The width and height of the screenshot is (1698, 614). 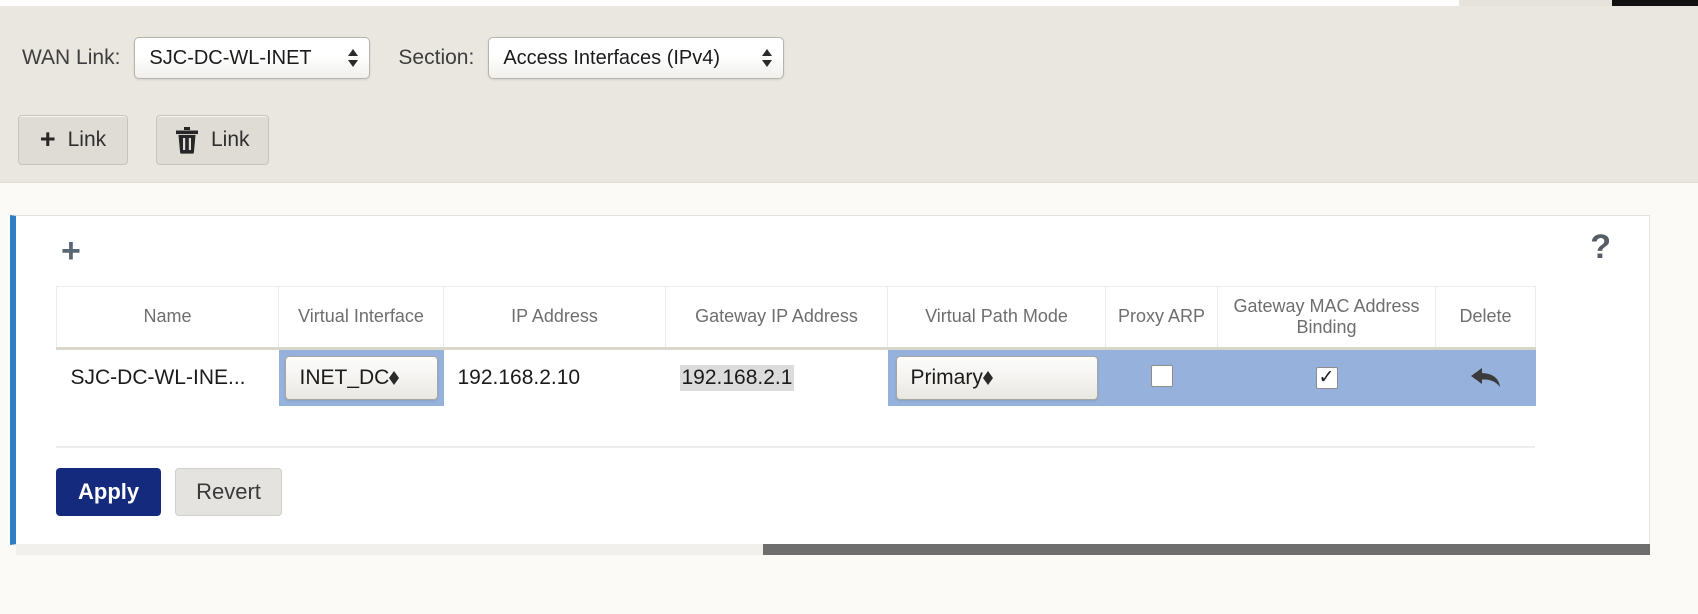 What do you see at coordinates (795, 447) in the screenshot?
I see `actions-divider` at bounding box center [795, 447].